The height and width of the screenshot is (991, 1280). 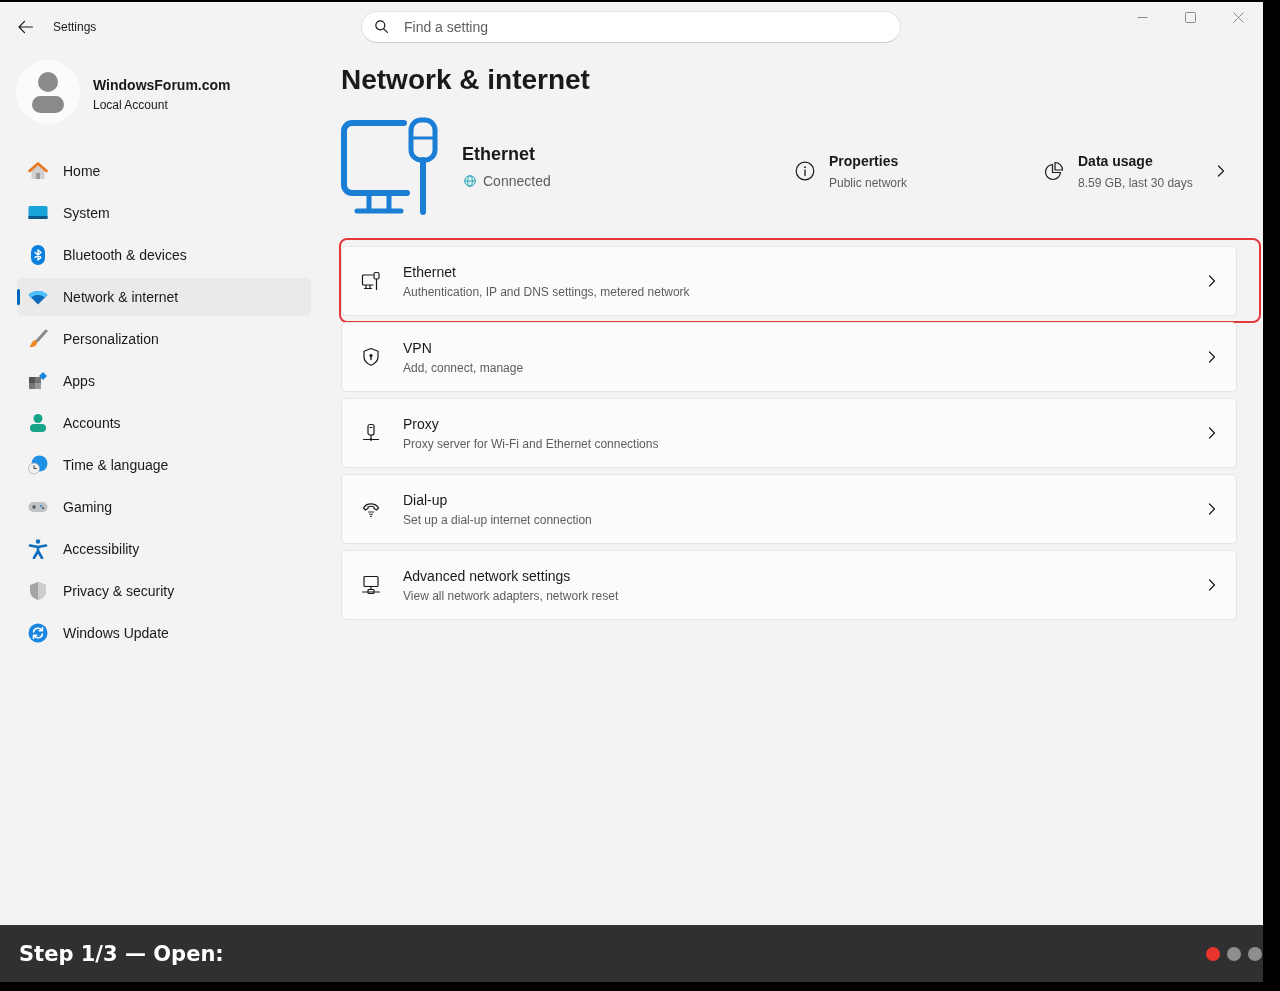 I want to click on nav-item: Accounts, so click(x=164, y=423).